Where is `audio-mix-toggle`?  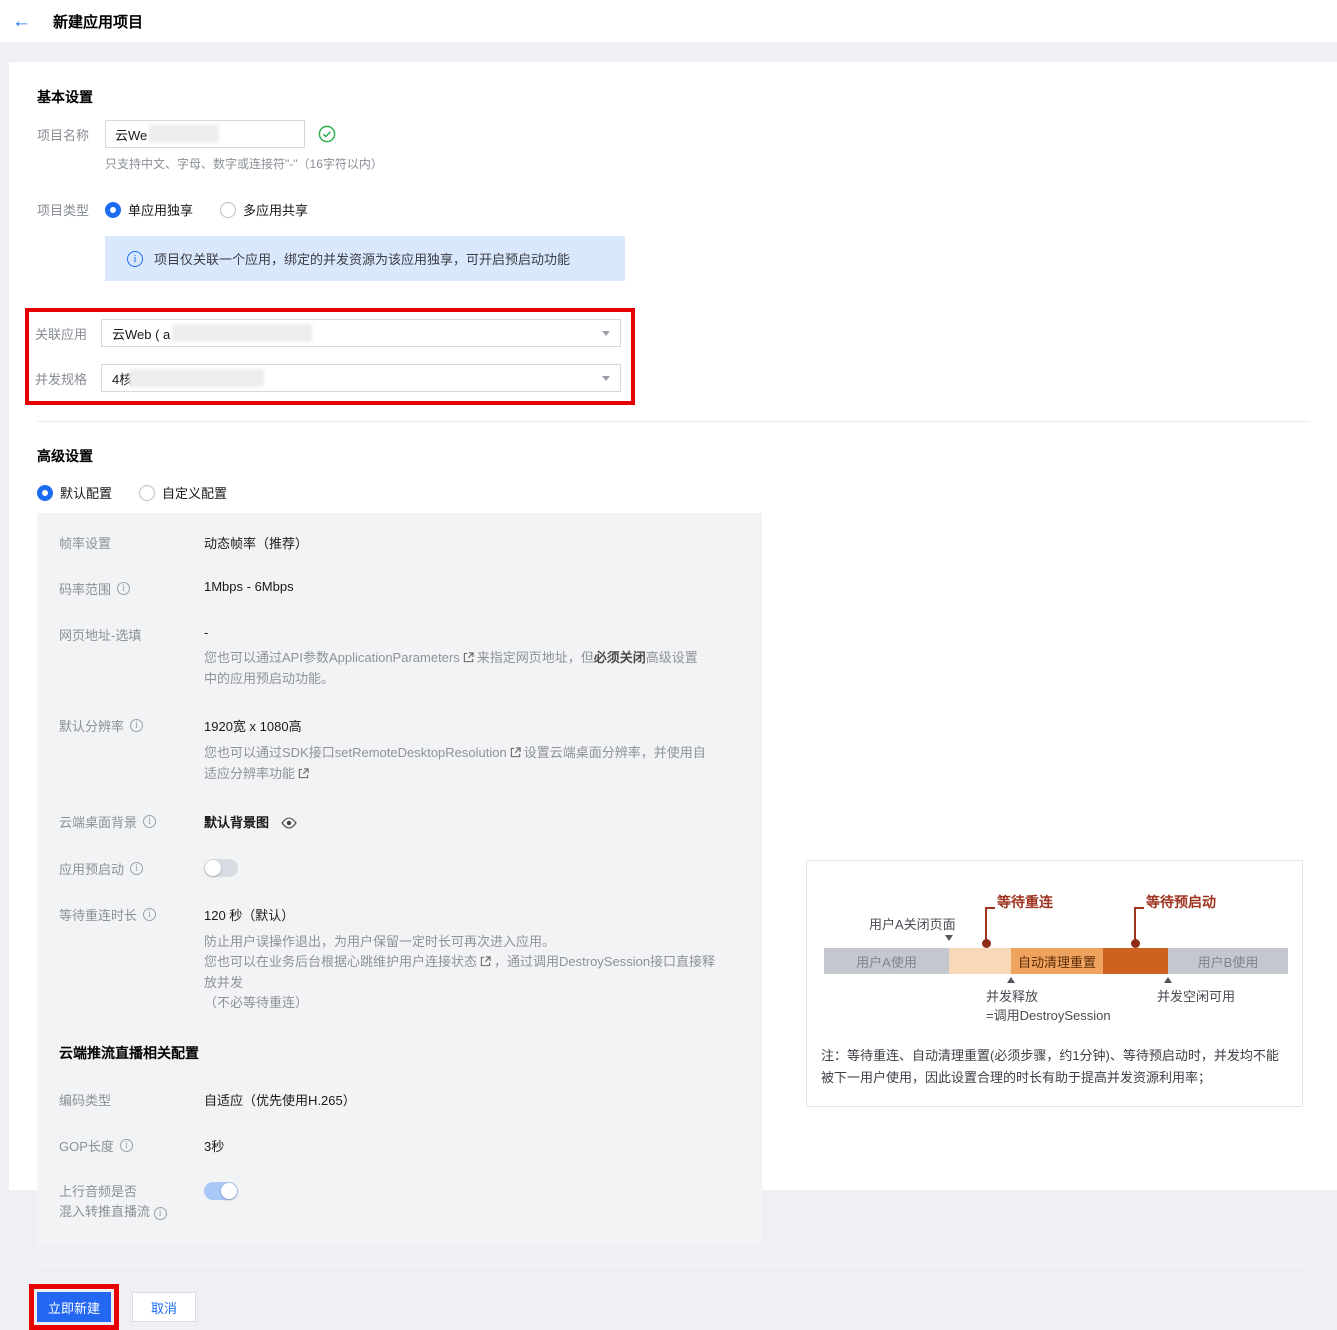
audio-mix-toggle is located at coordinates (221, 1191).